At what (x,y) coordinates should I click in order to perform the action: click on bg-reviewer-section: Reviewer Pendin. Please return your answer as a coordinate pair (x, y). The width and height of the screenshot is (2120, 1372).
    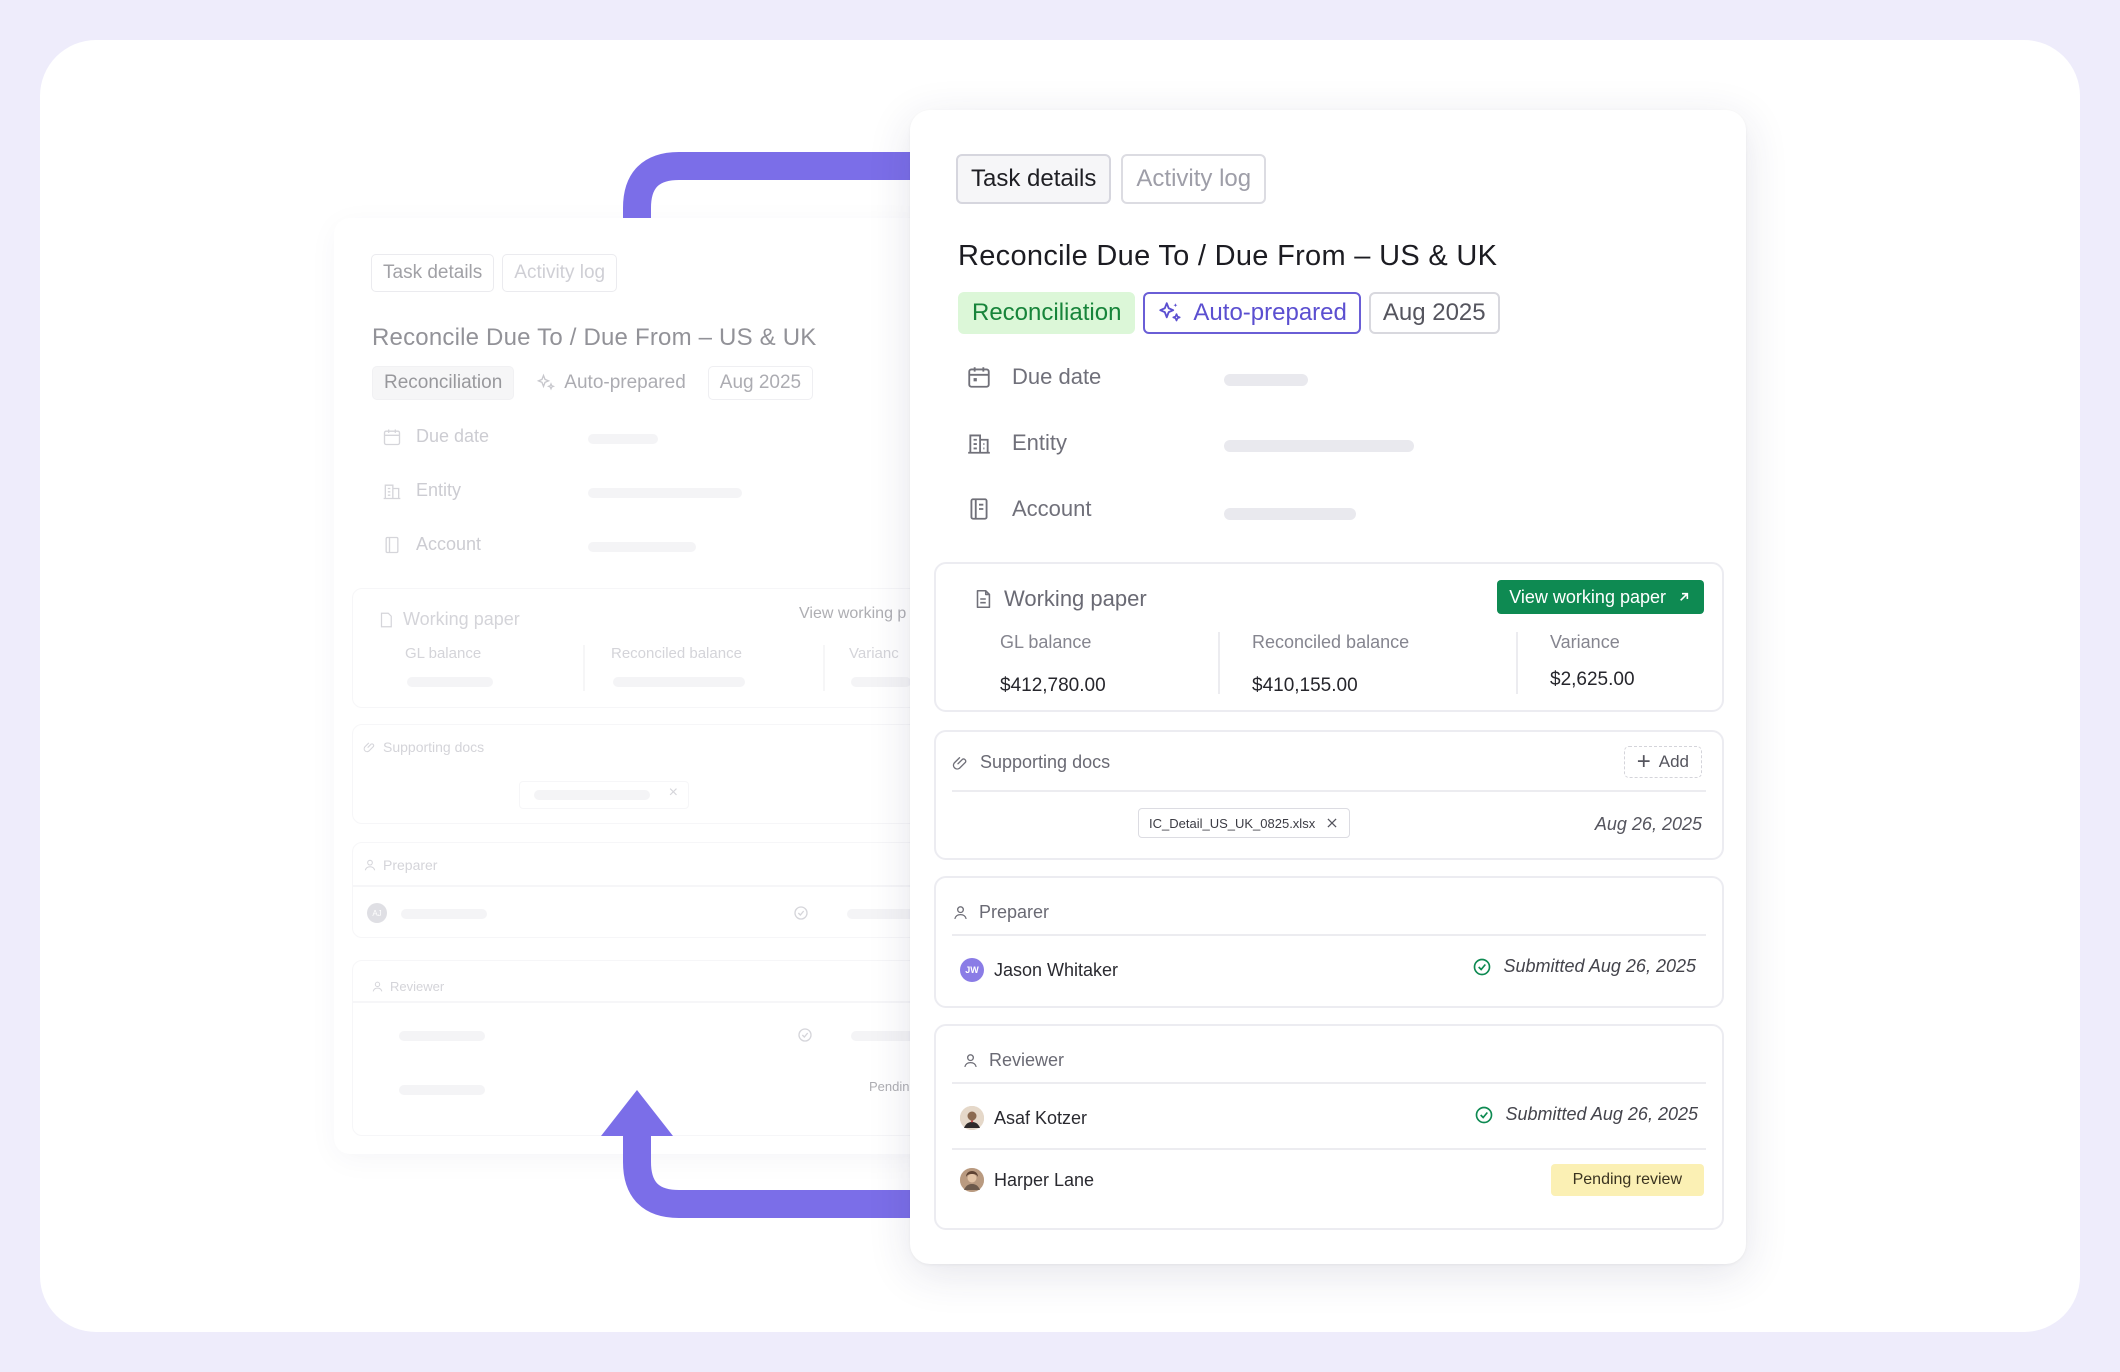
    Looking at the image, I should click on (643, 1048).